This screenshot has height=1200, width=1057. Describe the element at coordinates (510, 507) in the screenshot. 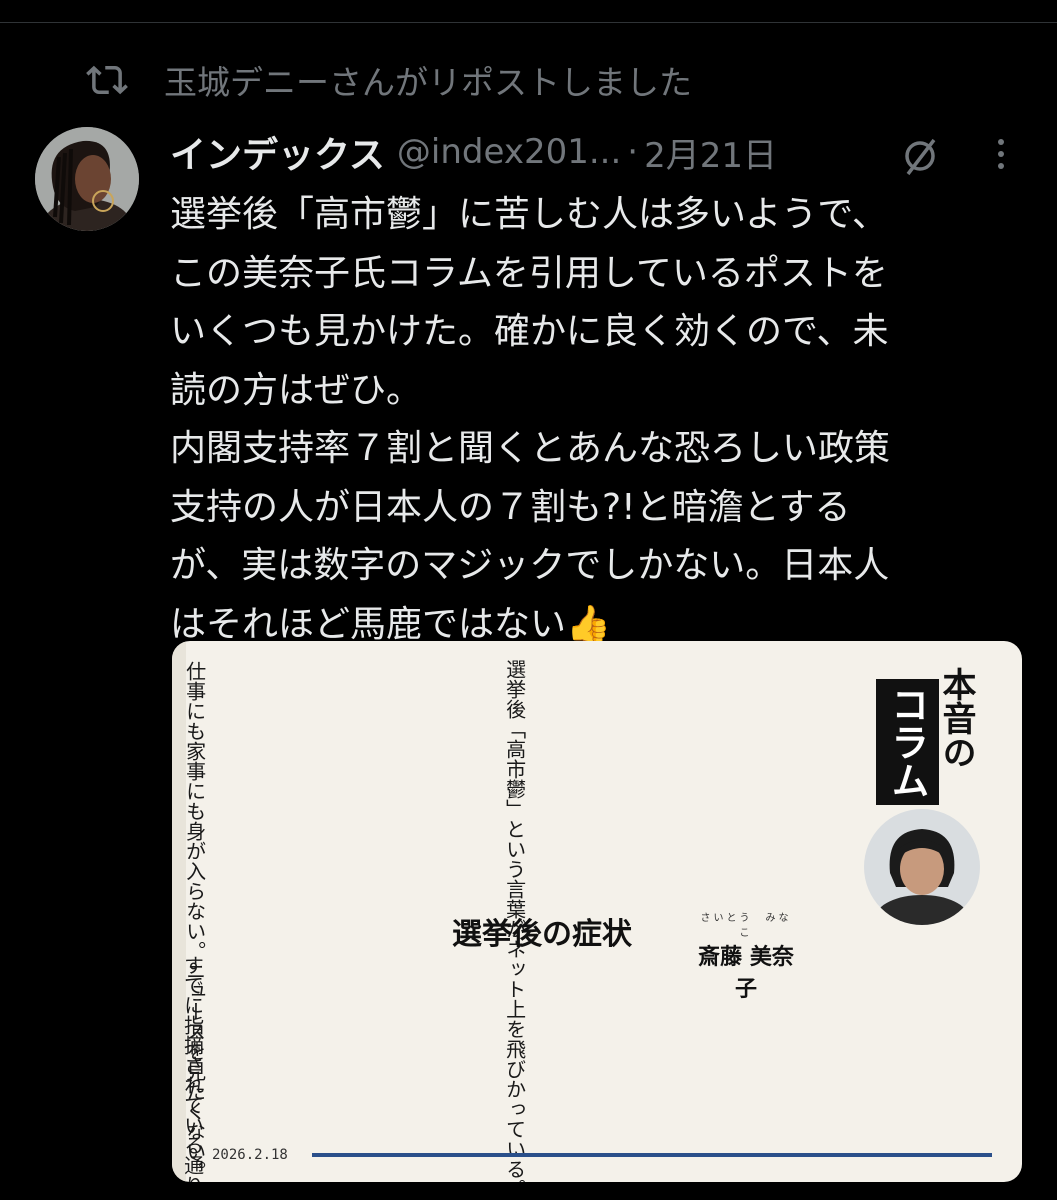

I see `post-line: 支持の人が日本人の７割も?!と暗澹とする` at that location.